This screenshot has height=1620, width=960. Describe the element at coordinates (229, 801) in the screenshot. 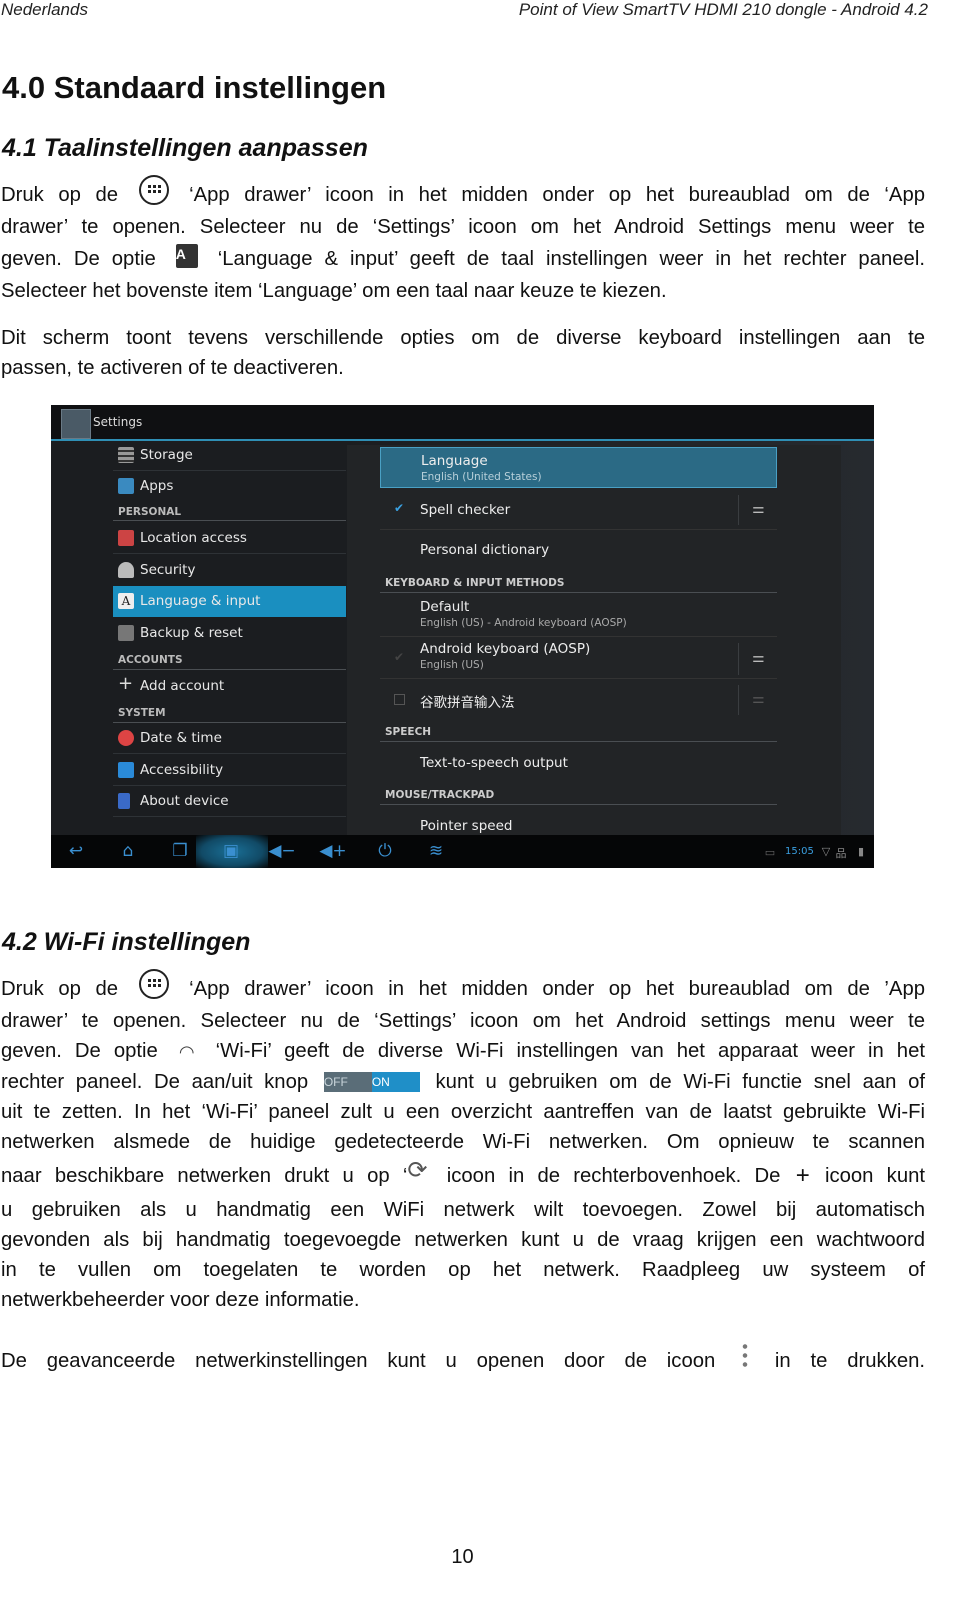

I see `menu-about-device: About device` at that location.